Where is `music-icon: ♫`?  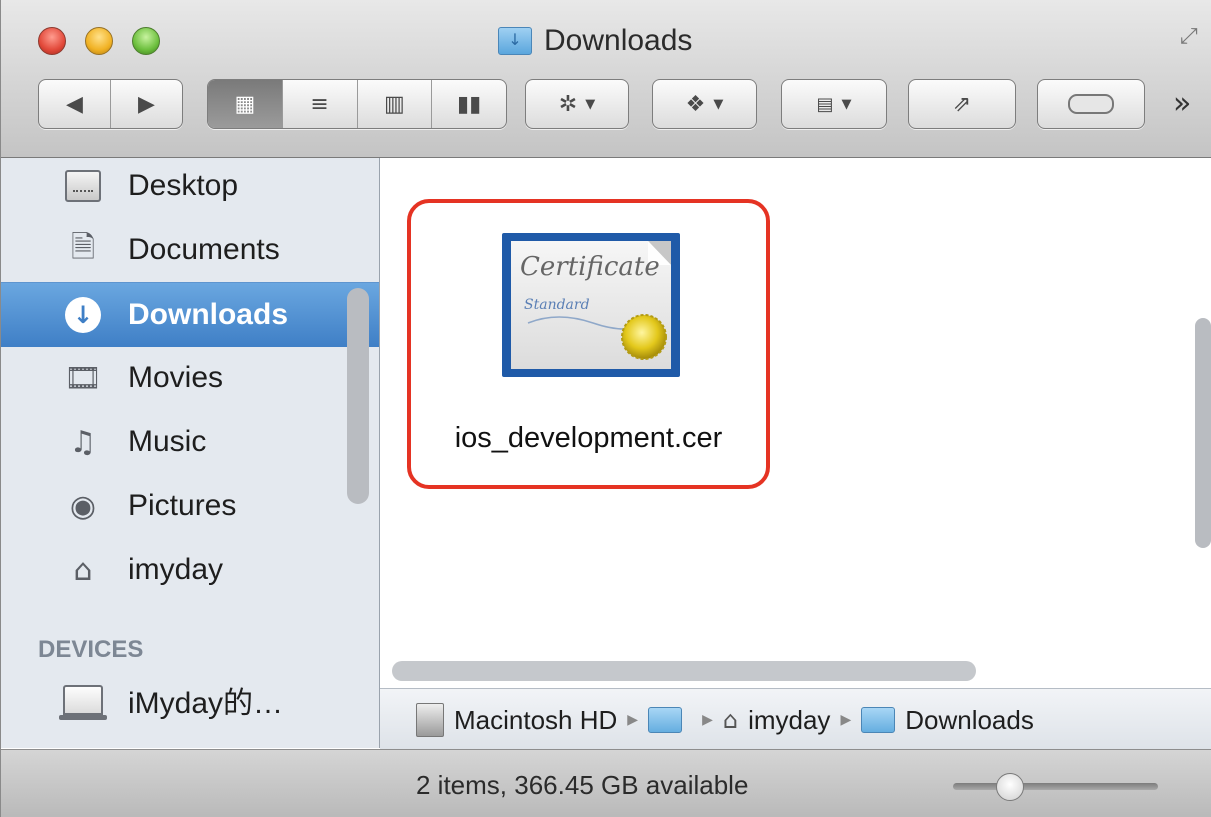
music-icon: ♫ is located at coordinates (83, 442).